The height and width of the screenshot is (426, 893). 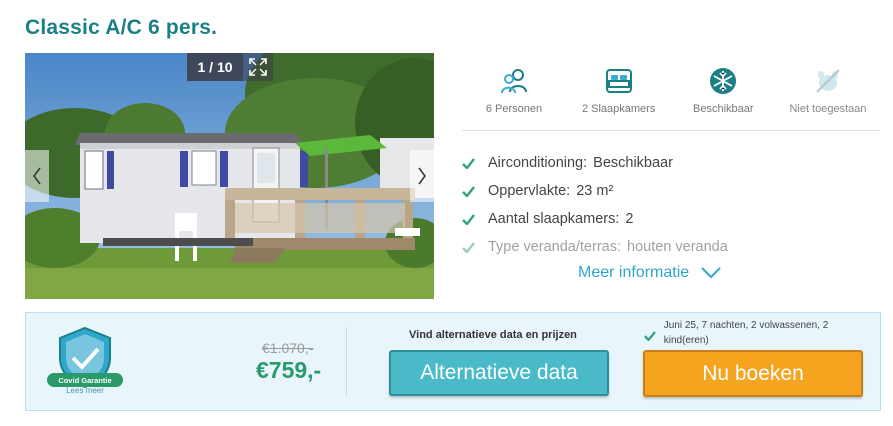 I want to click on chevron-right-icon, so click(x=422, y=176).